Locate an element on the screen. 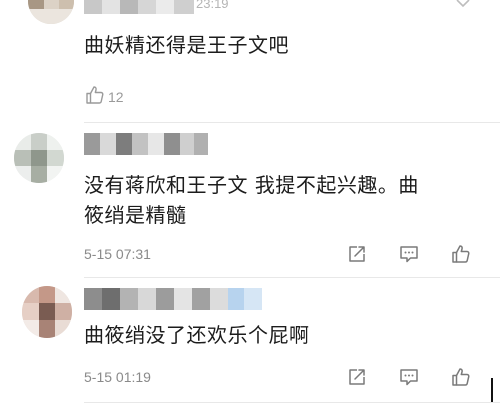  chevron-down-icon is located at coordinates (463, 7).